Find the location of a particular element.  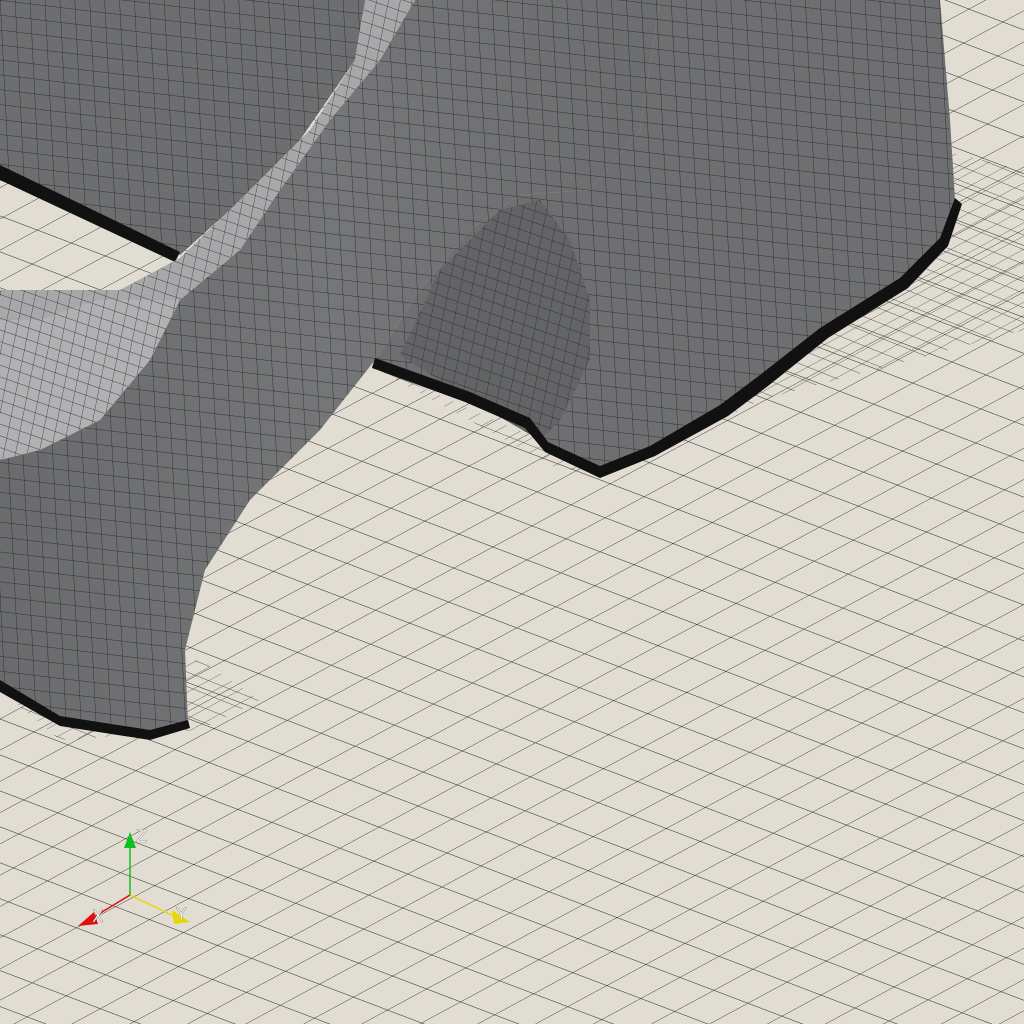

x-axis-label: X is located at coordinates (98, 917).